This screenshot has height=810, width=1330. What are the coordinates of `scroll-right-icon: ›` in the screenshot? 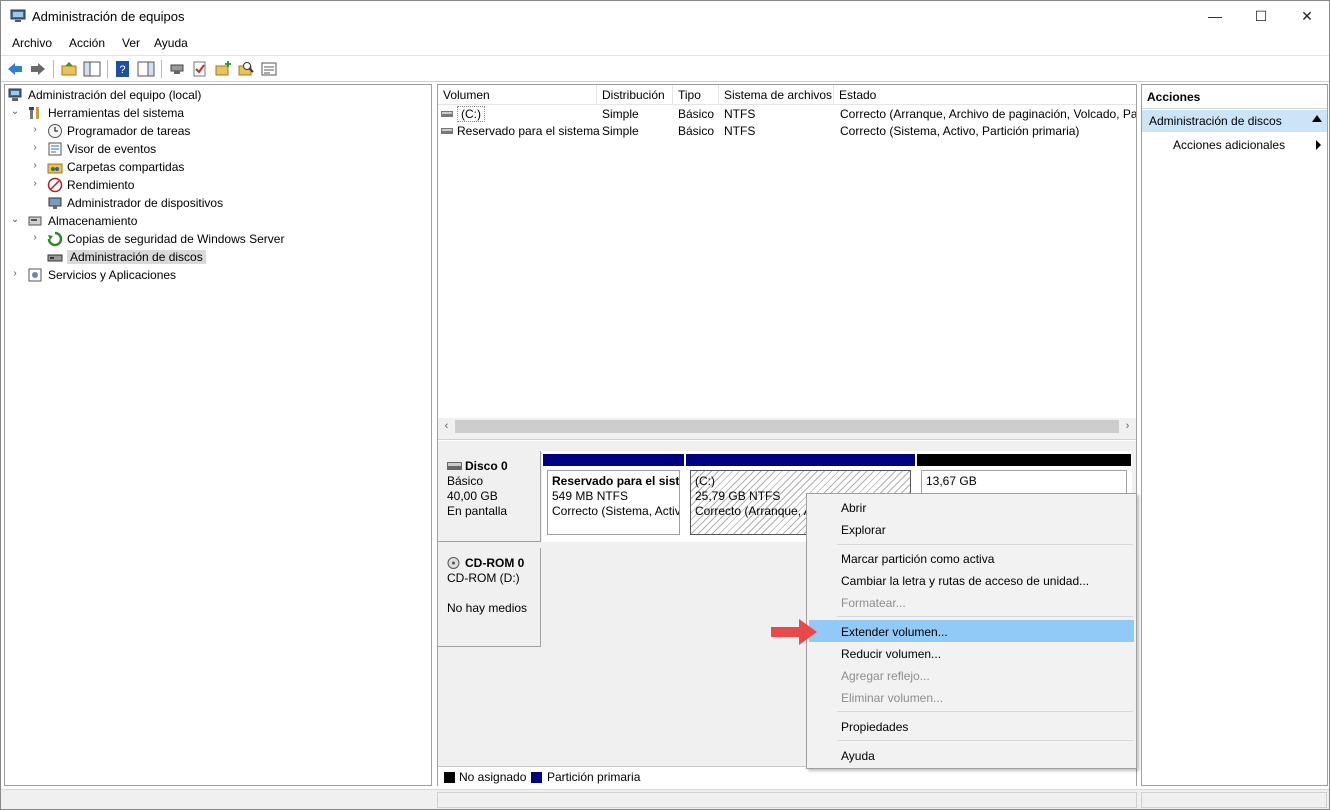 It's located at (1127, 426).